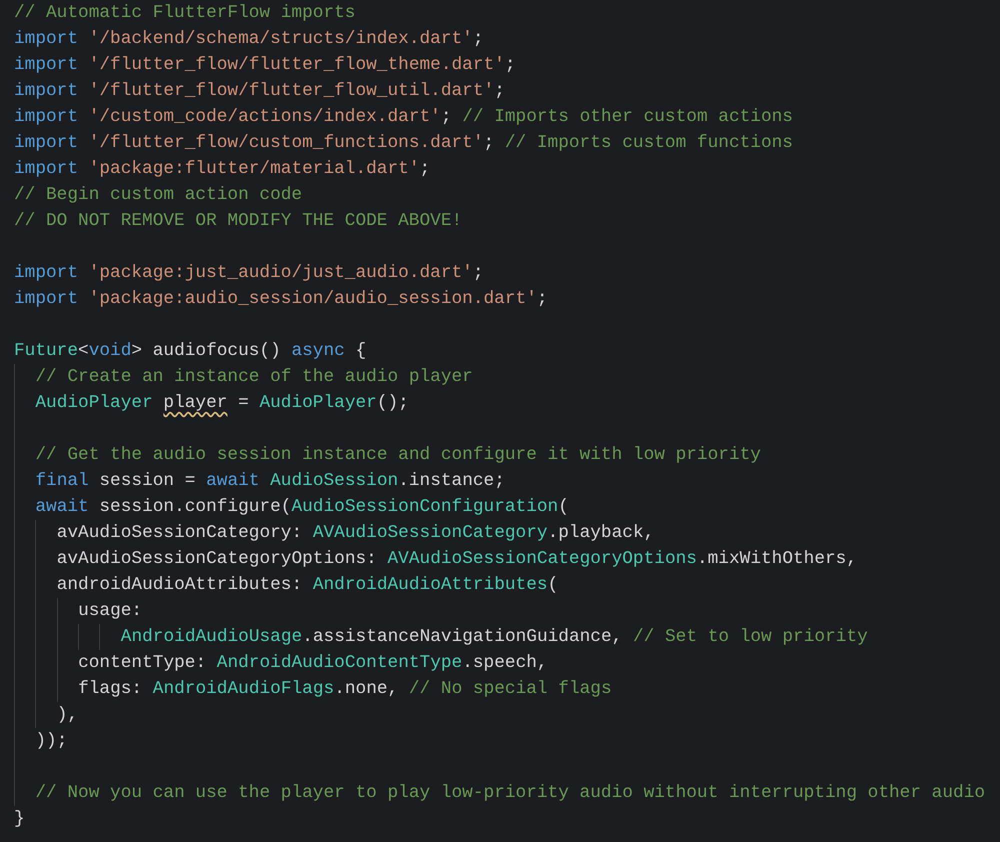 The image size is (1000, 842). What do you see at coordinates (249, 273) in the screenshot?
I see `code-line: import 'package:just_audio/just_audio.dart';` at bounding box center [249, 273].